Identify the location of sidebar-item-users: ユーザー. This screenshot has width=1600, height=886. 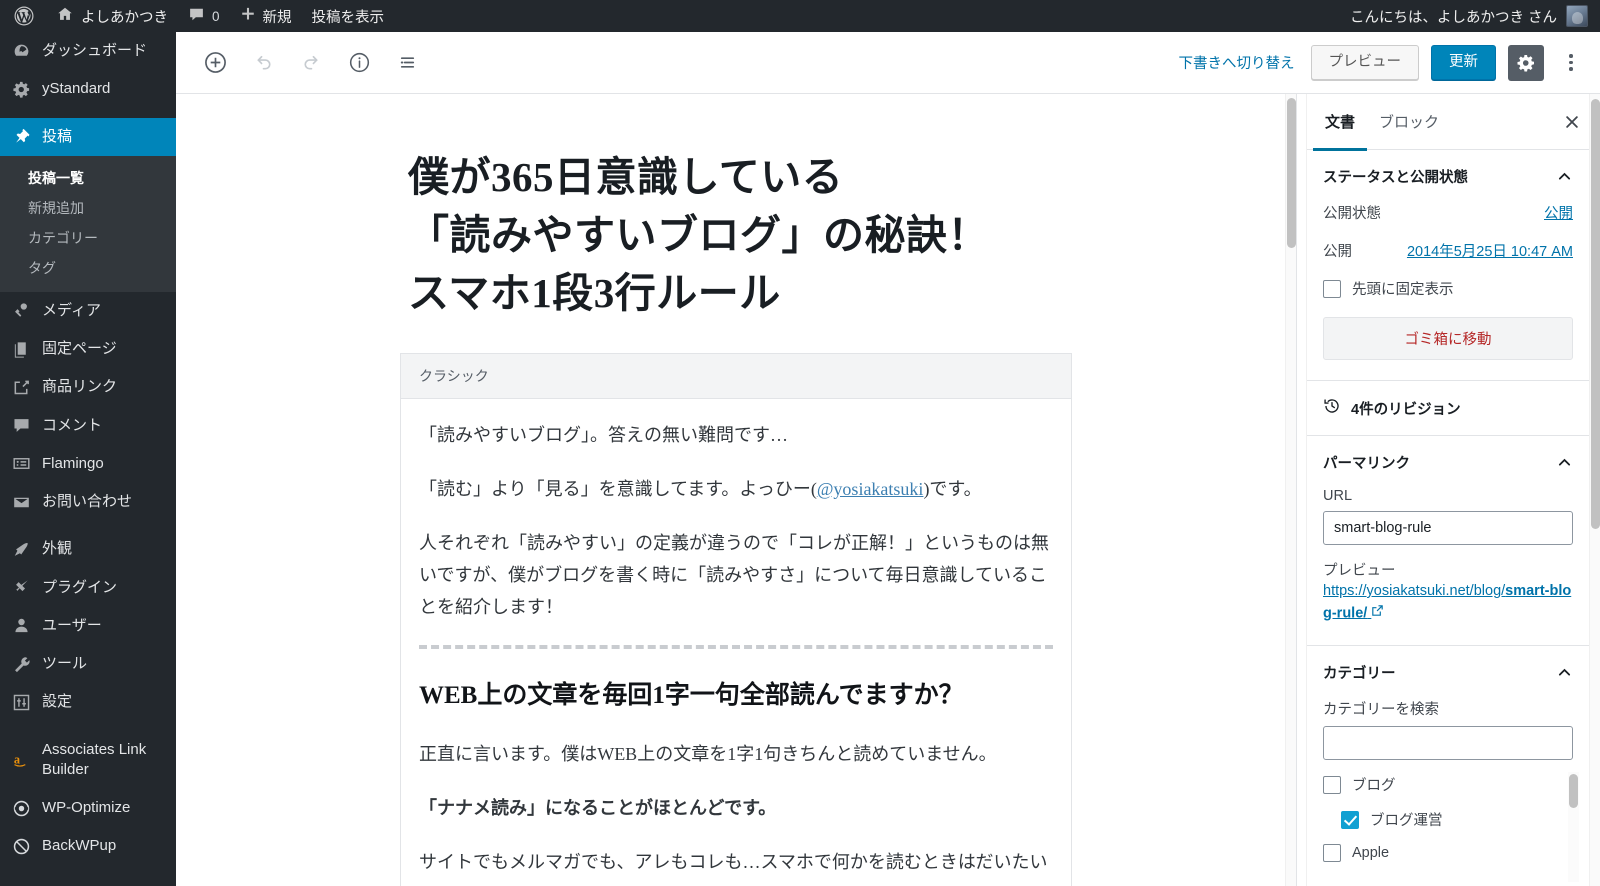
(88, 626).